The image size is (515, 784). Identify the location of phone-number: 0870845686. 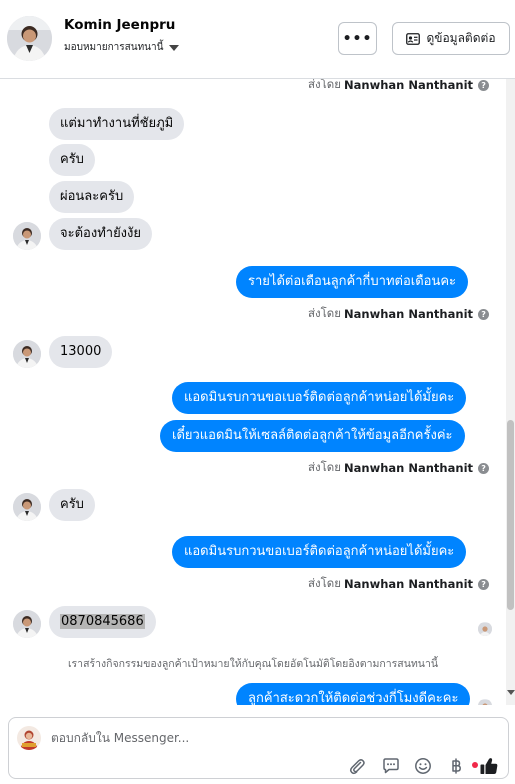
(102, 621).